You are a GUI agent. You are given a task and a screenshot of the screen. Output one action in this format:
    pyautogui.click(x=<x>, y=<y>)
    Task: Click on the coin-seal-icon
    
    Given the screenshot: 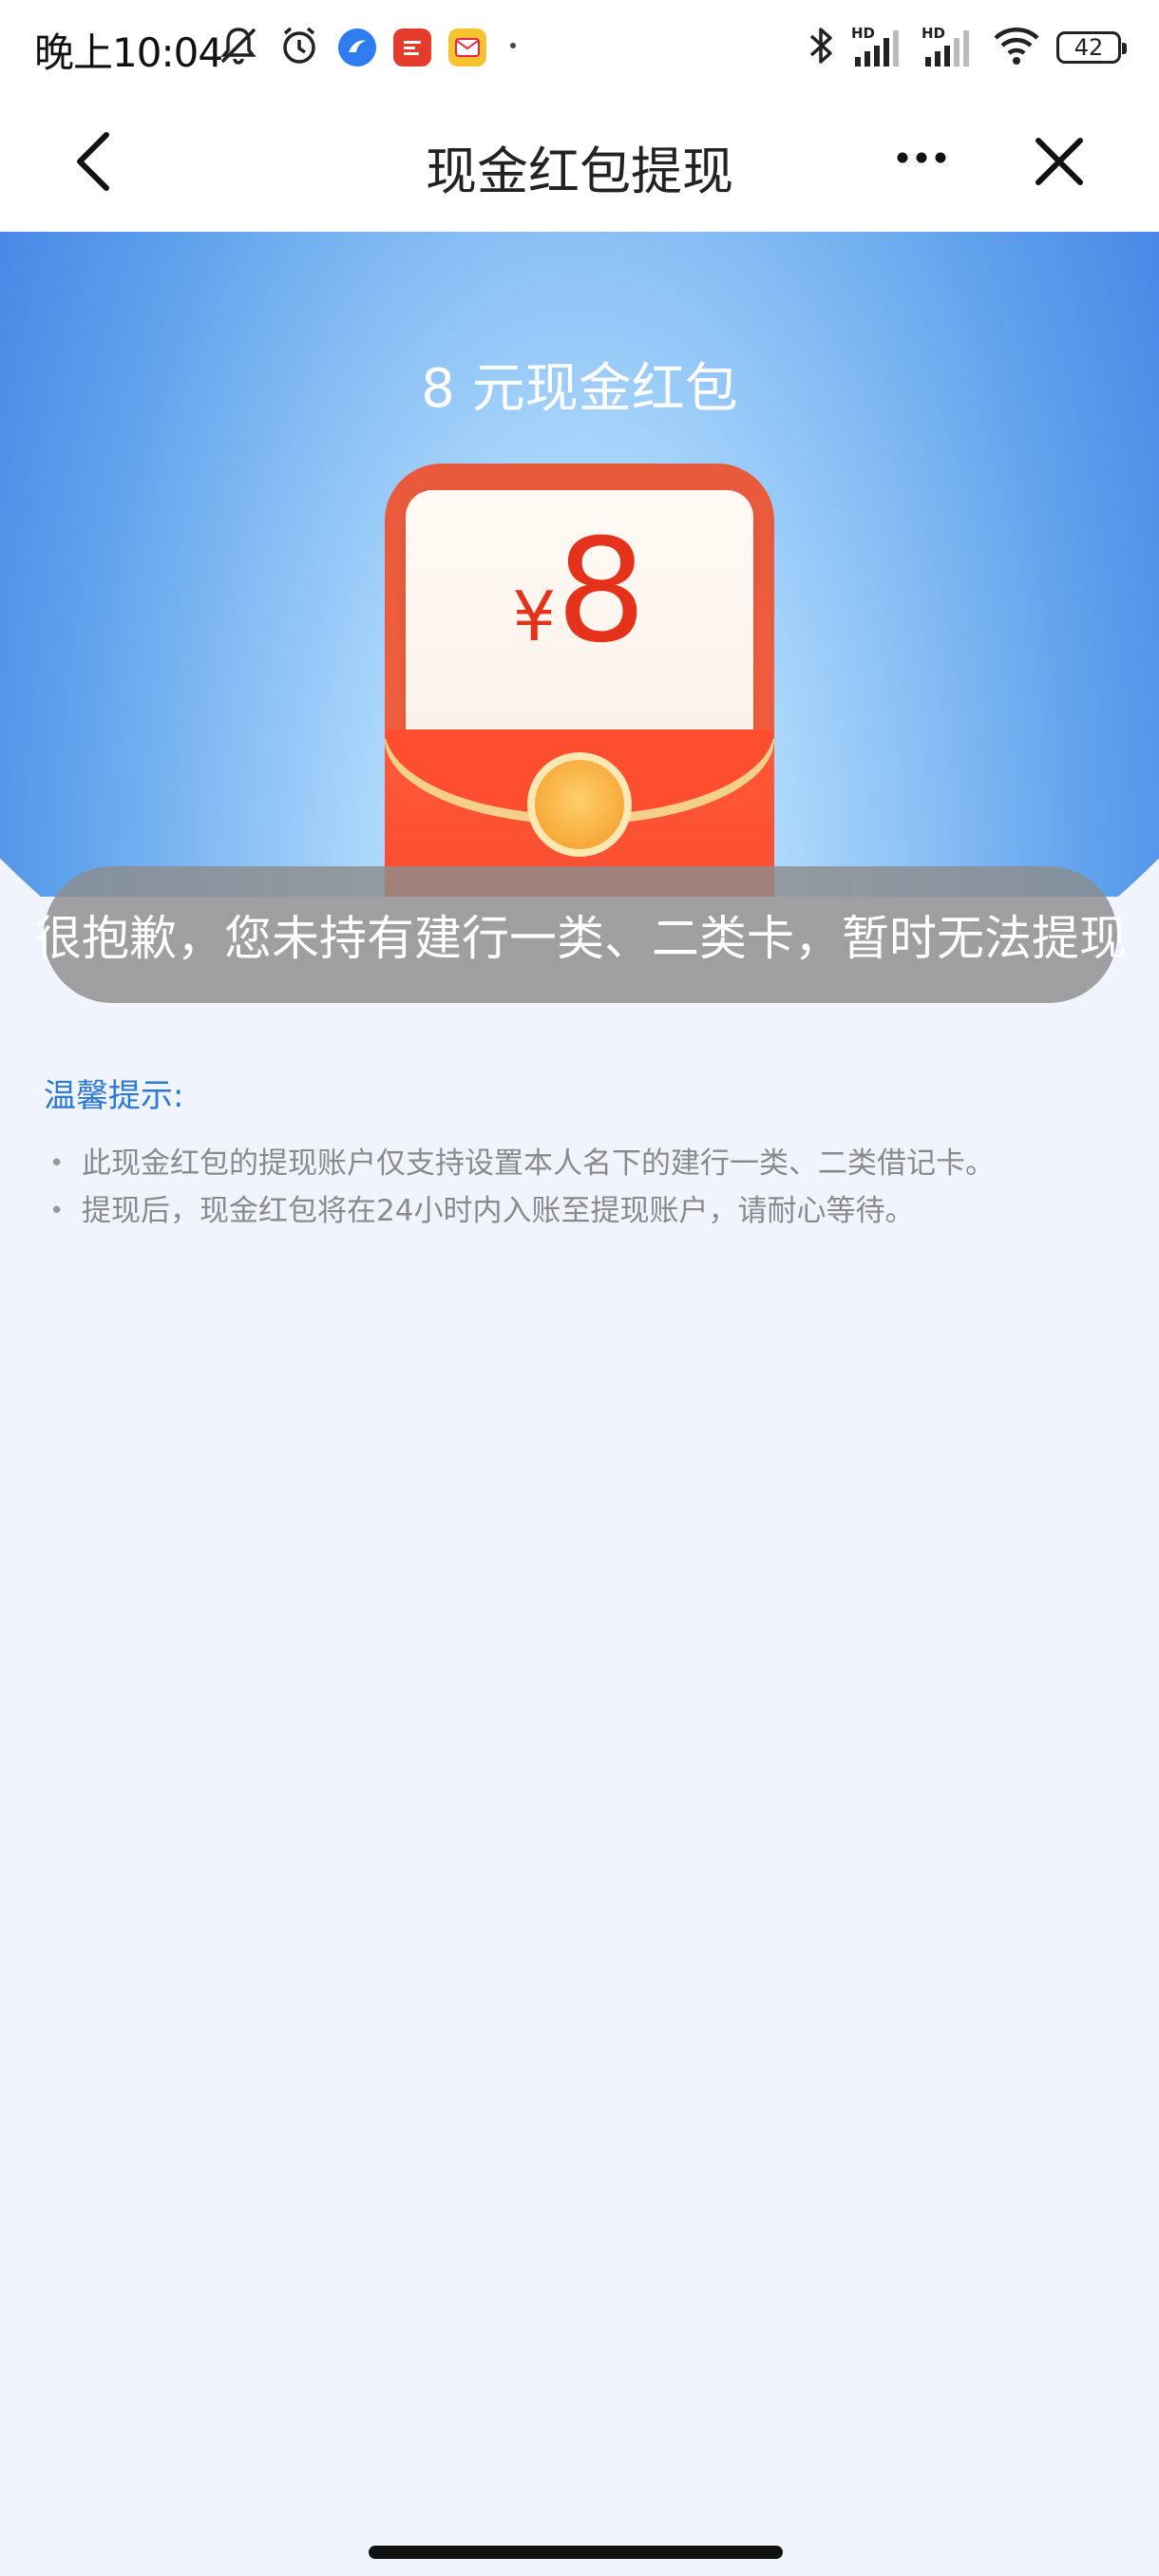 What is the action you would take?
    pyautogui.click(x=579, y=804)
    